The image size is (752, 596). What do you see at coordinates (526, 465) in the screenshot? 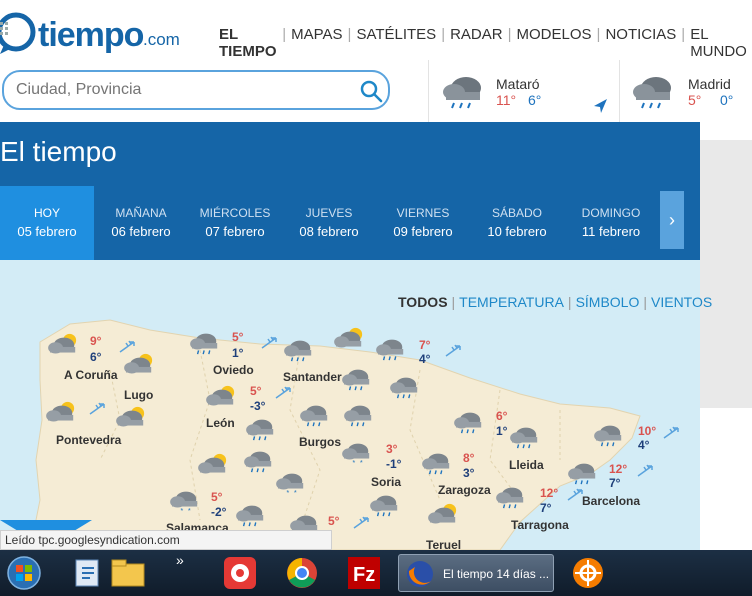
I see `city-label: Lleida` at bounding box center [526, 465].